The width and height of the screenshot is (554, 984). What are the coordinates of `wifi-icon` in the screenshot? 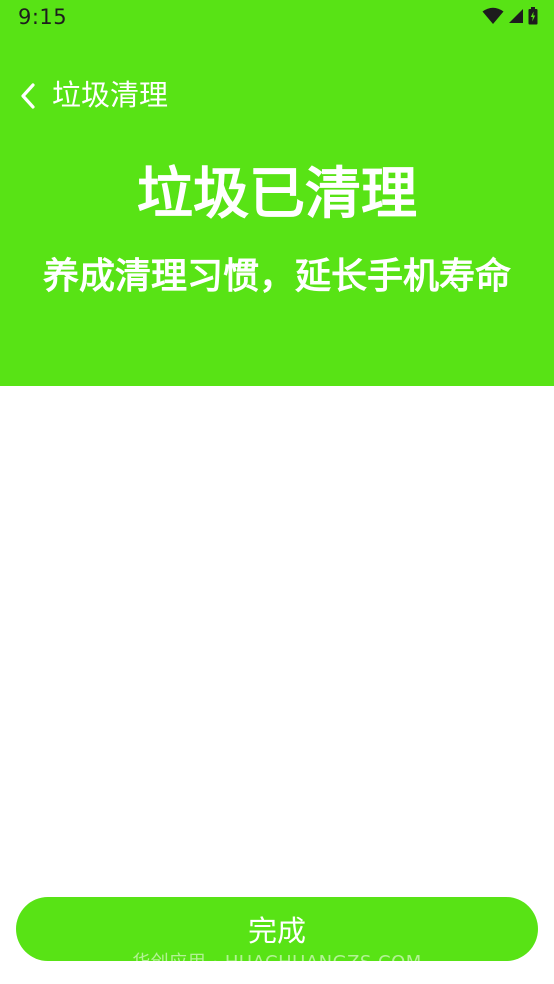 It's located at (493, 15).